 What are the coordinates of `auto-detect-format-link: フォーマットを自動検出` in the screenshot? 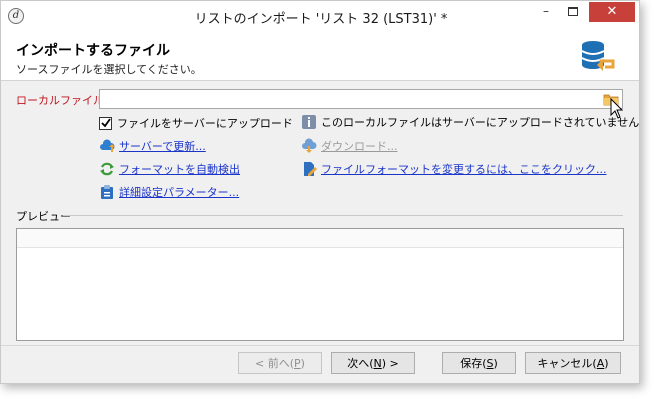 It's located at (179, 169).